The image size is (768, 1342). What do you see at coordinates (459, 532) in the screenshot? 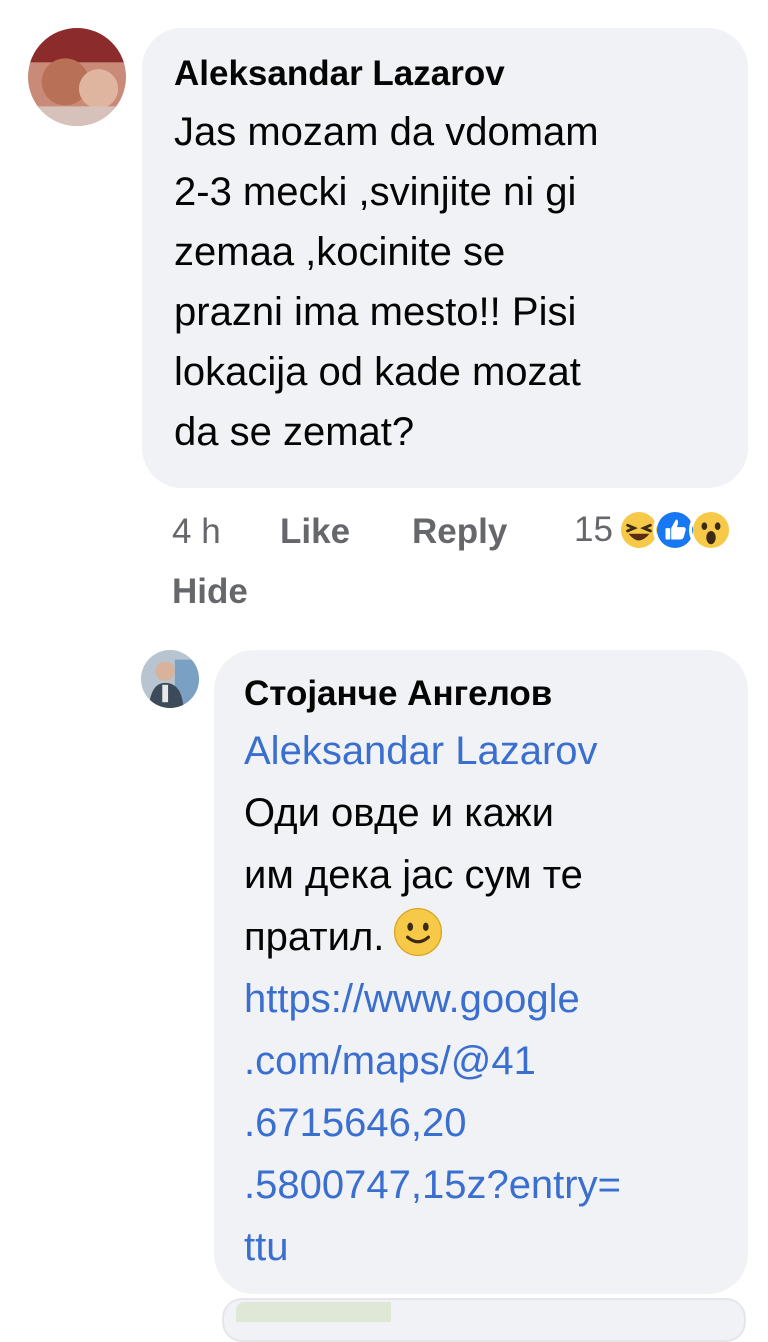
I see `reply-button: Reply` at bounding box center [459, 532].